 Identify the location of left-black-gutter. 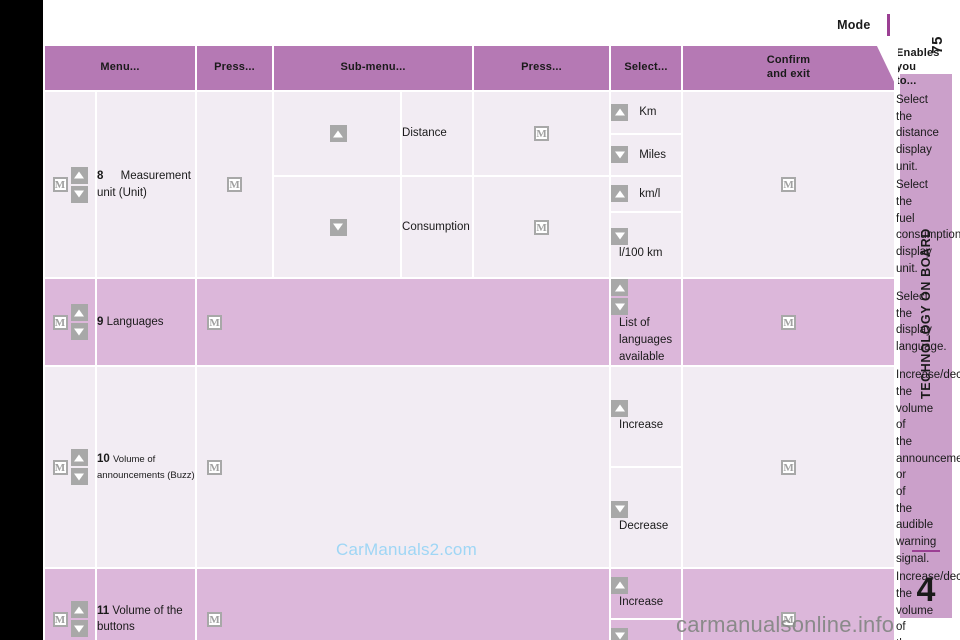
(21, 320).